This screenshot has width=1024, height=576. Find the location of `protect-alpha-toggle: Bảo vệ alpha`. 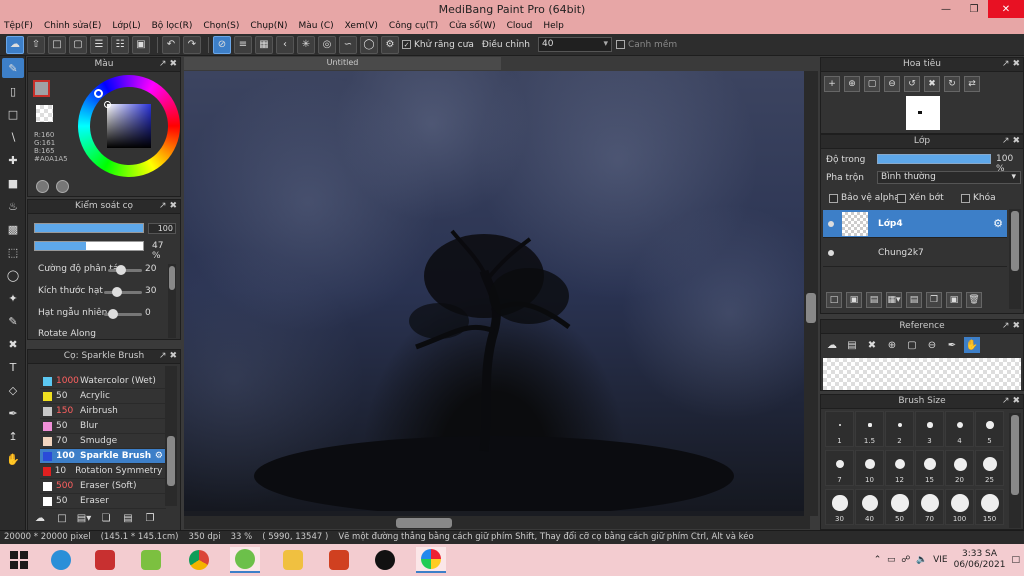

protect-alpha-toggle: Bảo vệ alpha is located at coordinates (864, 198).